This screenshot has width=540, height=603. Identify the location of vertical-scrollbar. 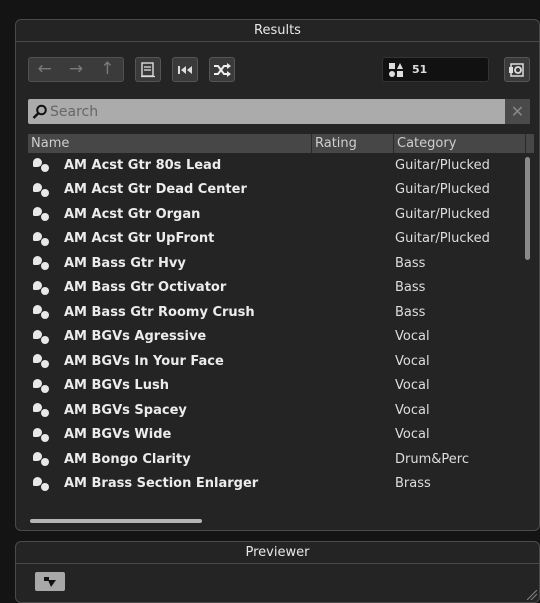
(527, 208).